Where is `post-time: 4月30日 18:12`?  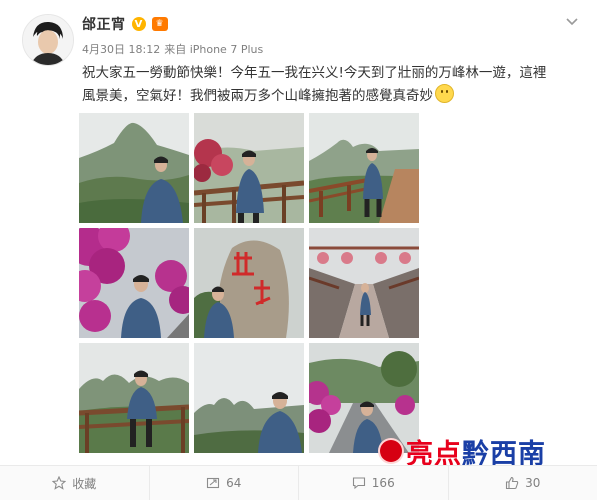
post-time: 4月30日 18:12 is located at coordinates (121, 49).